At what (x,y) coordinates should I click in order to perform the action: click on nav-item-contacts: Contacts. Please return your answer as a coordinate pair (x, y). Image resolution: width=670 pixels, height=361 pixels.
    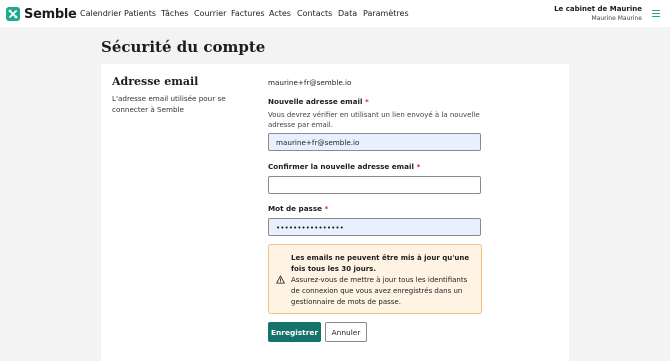
    Looking at the image, I should click on (314, 13).